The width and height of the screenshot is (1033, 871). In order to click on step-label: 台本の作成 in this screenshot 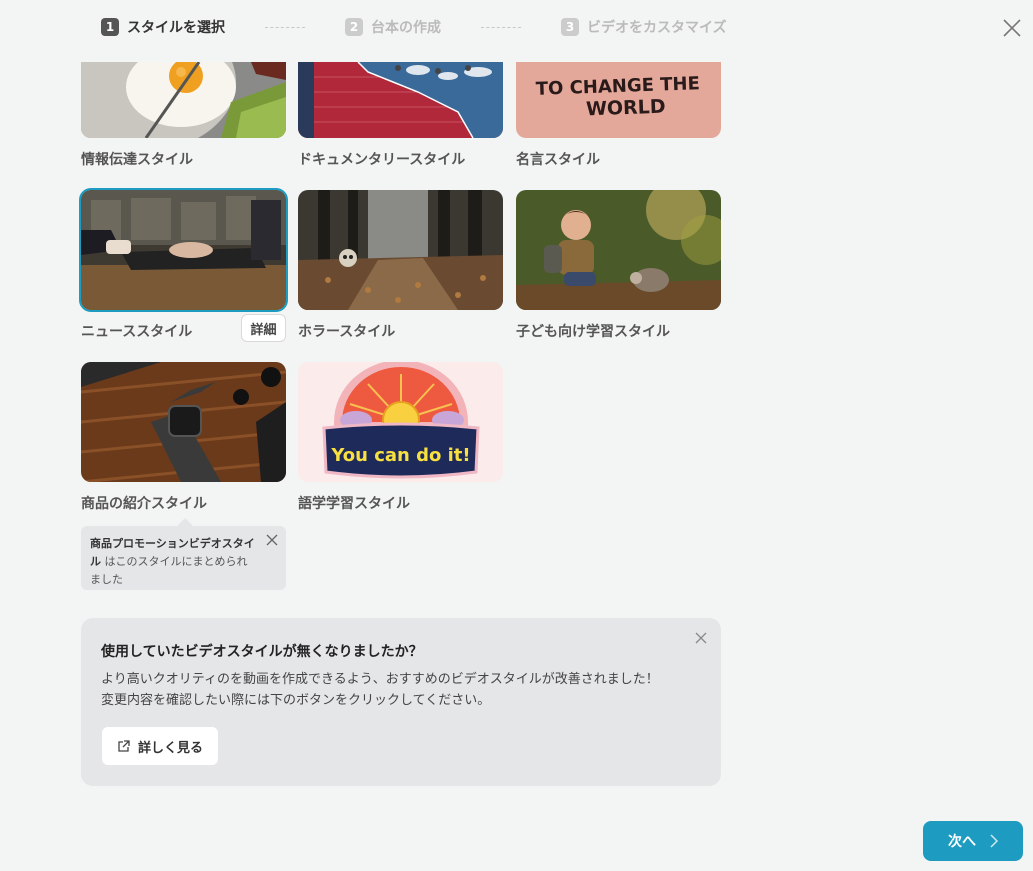, I will do `click(406, 28)`.